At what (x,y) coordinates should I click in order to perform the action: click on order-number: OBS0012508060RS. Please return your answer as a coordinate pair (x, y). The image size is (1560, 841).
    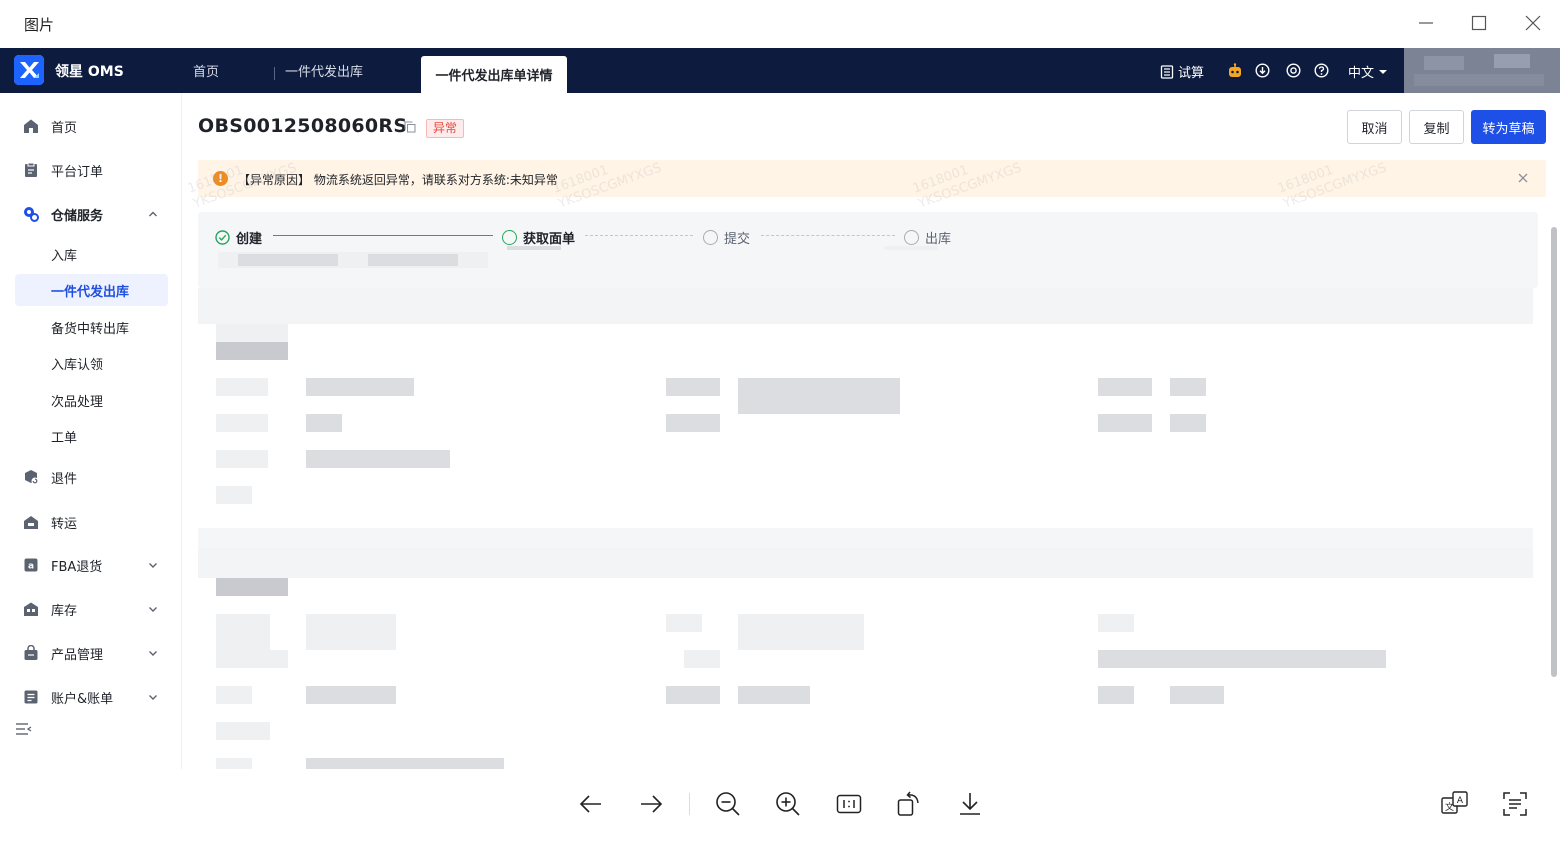
    Looking at the image, I should click on (303, 126).